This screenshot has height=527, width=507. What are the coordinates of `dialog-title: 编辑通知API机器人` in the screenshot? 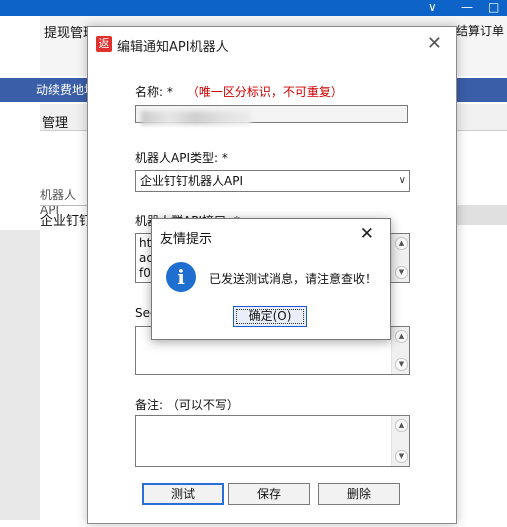 It's located at (173, 47).